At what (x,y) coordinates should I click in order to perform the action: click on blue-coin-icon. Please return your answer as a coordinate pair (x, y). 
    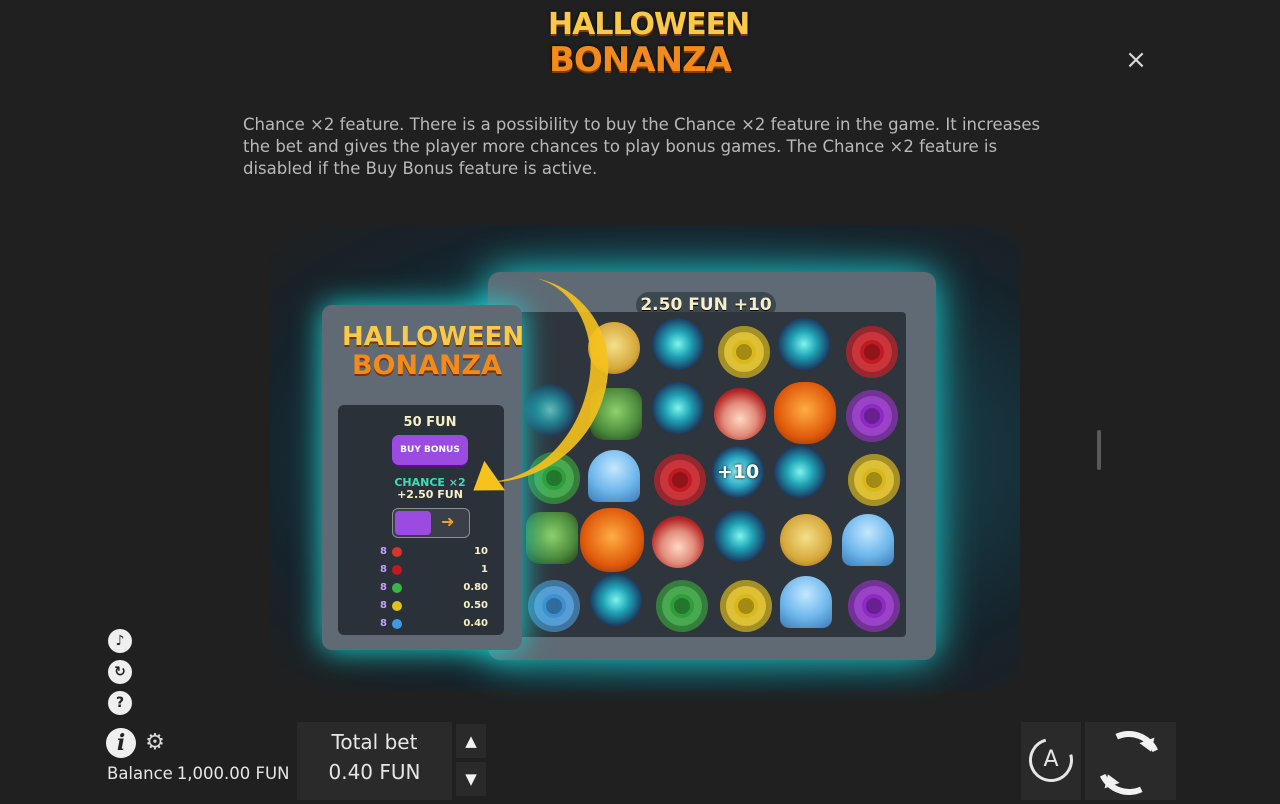
    Looking at the image, I should click on (397, 624).